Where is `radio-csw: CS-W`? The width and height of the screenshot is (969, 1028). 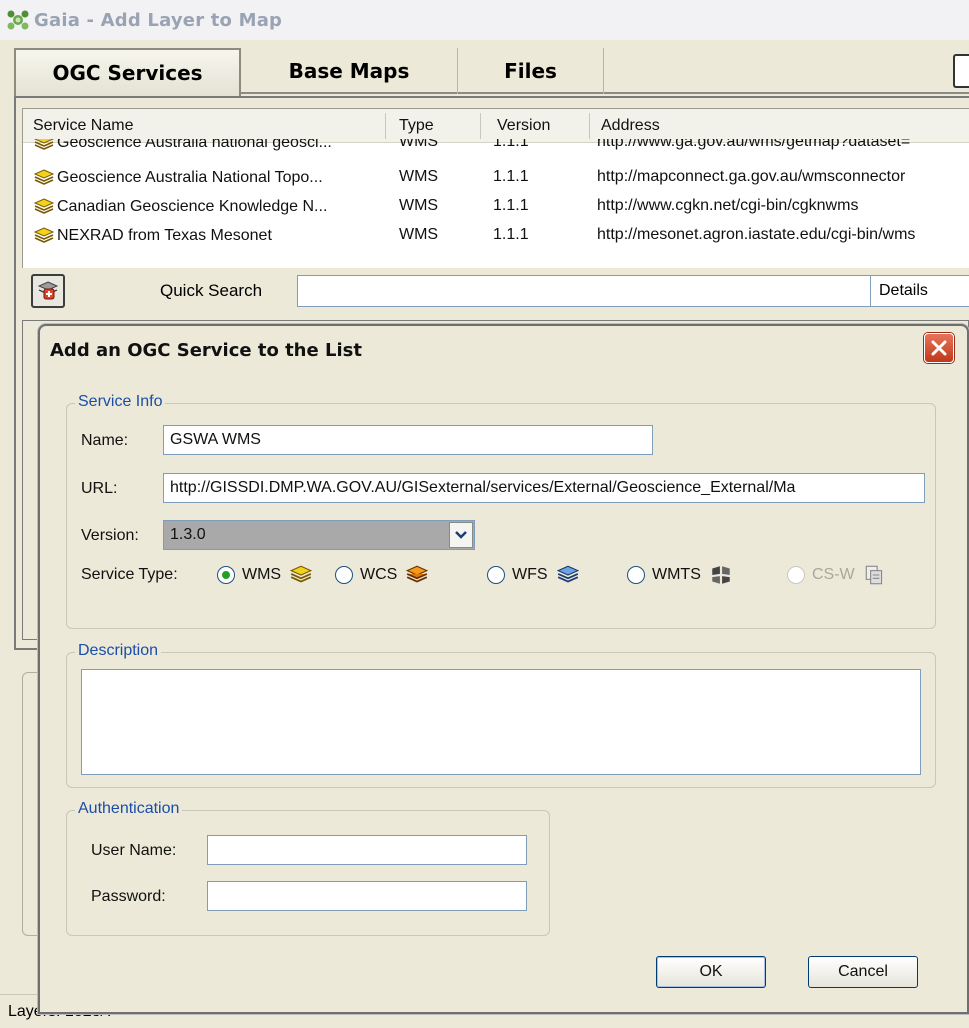 radio-csw: CS-W is located at coordinates (837, 575).